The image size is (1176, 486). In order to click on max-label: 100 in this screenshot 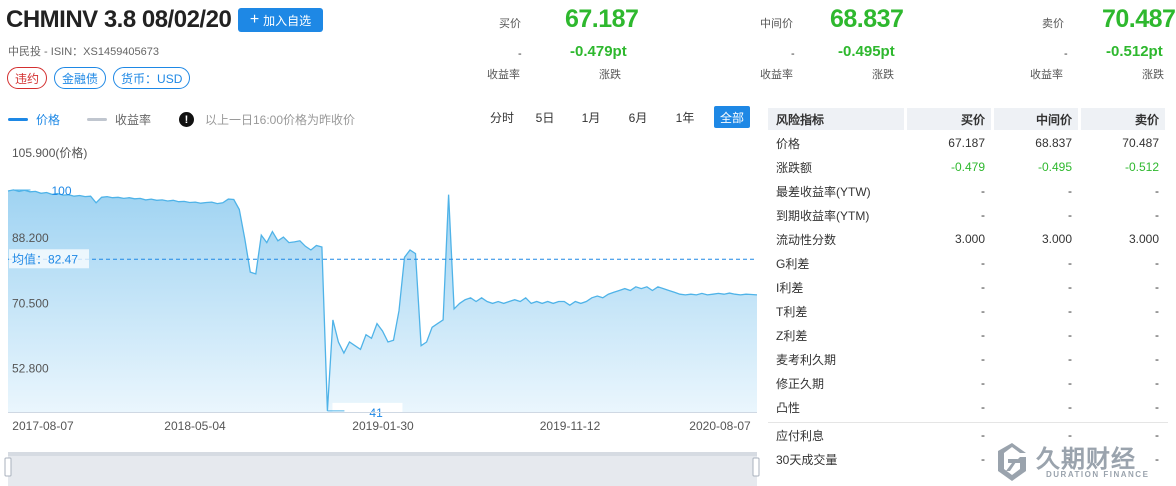, I will do `click(62, 191)`.